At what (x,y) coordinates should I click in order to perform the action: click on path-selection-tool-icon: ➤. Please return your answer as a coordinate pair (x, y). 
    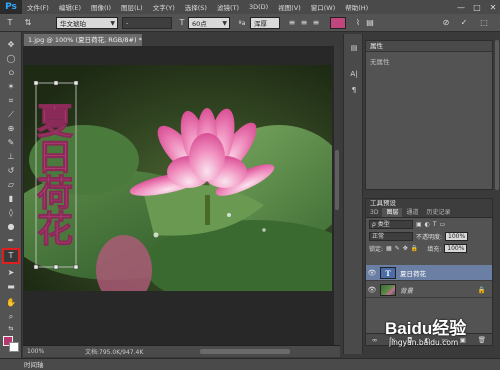
    Looking at the image, I should click on (11, 272).